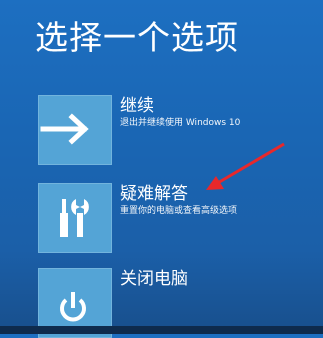 This screenshot has height=338, width=323. I want to click on annotation-arrow-icon, so click(245, 166).